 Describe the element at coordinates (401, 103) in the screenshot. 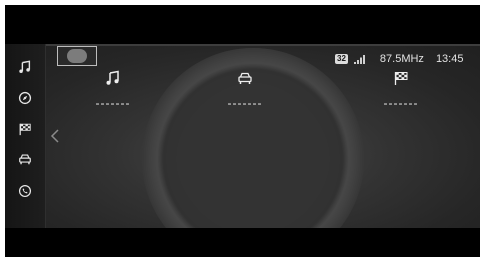

I see `widget-destination-value: -------` at that location.